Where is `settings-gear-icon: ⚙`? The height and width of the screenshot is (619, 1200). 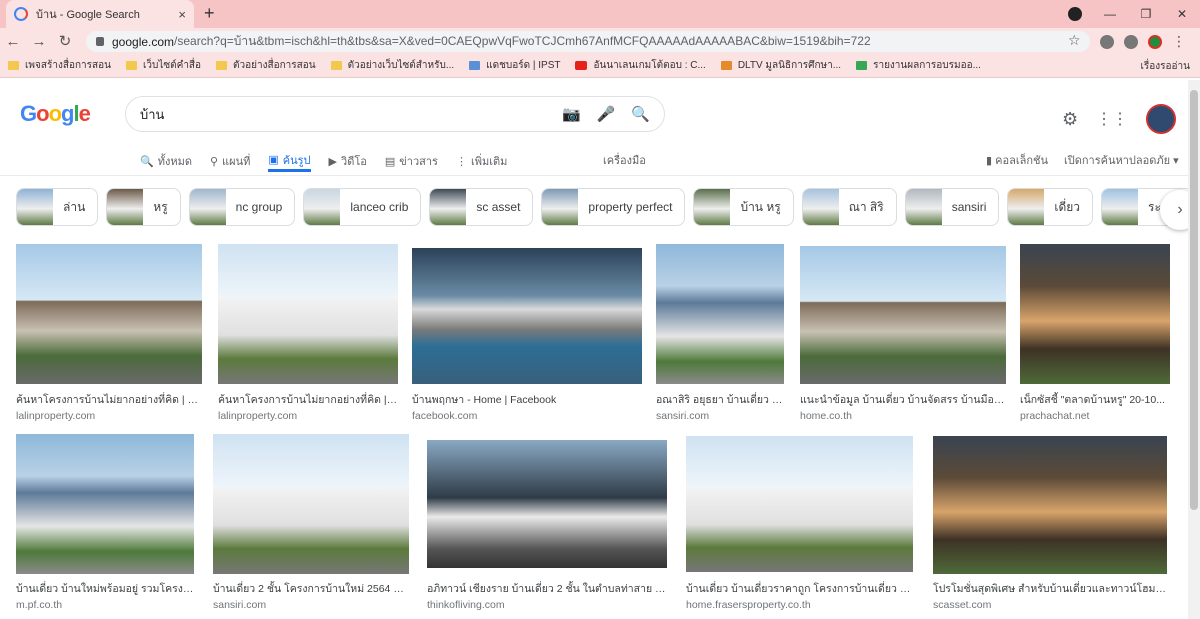 settings-gear-icon: ⚙ is located at coordinates (1070, 119).